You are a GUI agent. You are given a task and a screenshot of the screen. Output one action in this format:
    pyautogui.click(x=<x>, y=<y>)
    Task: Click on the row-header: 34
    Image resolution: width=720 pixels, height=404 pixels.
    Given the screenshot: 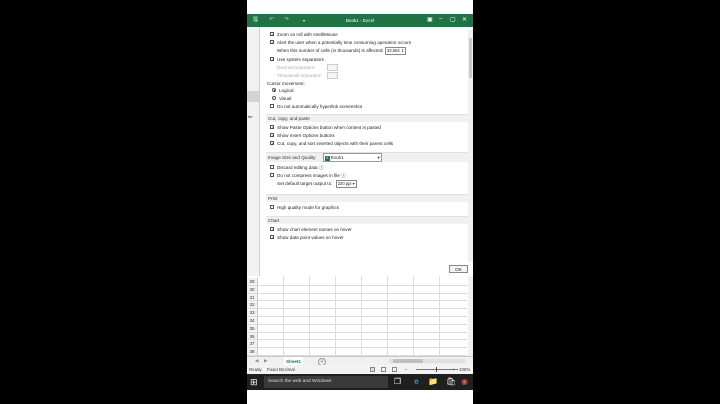 What is the action you would take?
    pyautogui.click(x=252, y=320)
    